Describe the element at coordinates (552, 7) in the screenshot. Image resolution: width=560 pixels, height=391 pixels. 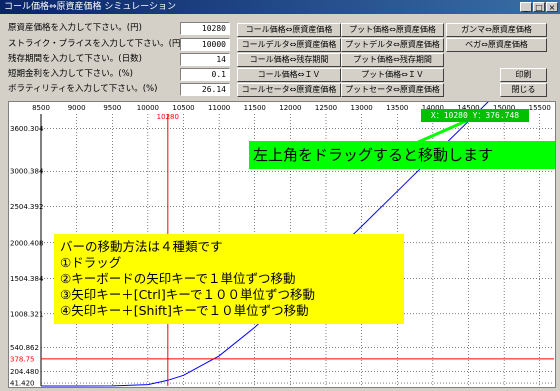
I see `close-window-button: ×` at that location.